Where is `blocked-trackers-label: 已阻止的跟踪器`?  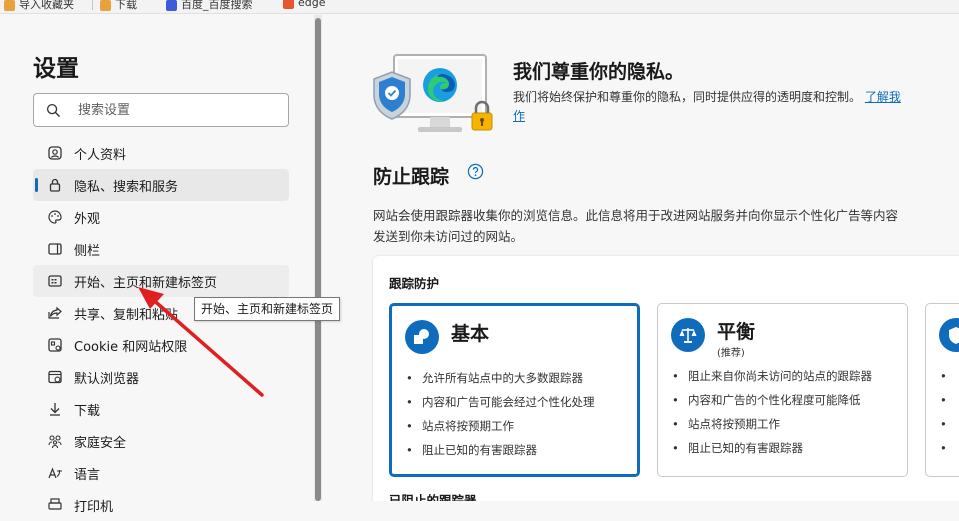 blocked-trackers-label: 已阻止的跟踪器 is located at coordinates (433, 495).